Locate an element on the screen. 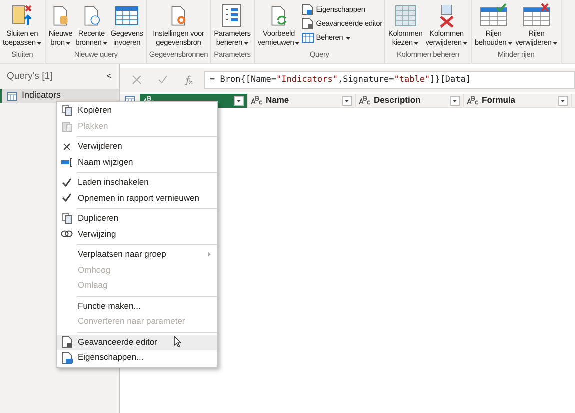 The image size is (575, 413). column-header: Description is located at coordinates (410, 101).